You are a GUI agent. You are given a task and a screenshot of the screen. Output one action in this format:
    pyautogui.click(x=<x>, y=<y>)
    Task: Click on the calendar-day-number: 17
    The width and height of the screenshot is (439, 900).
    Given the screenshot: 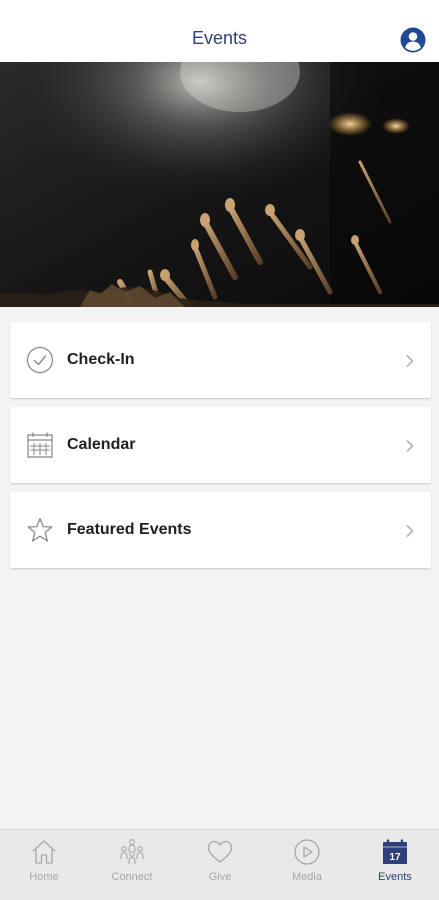 What is the action you would take?
    pyautogui.click(x=395, y=857)
    